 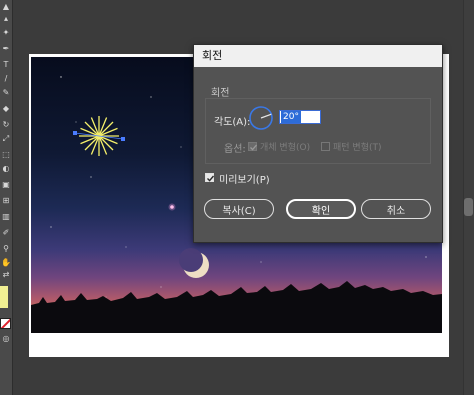 I want to click on options-label: 옵션:, so click(x=235, y=149).